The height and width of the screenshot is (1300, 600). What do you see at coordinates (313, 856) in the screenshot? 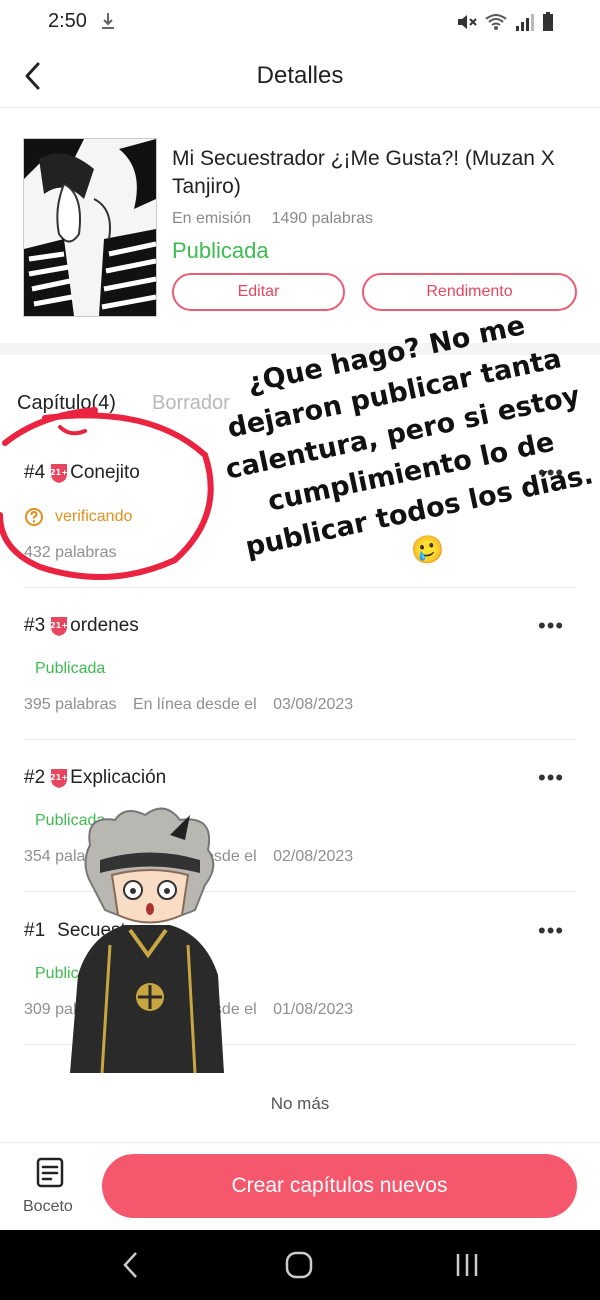
I see `chapter-date: 02/08/2023` at bounding box center [313, 856].